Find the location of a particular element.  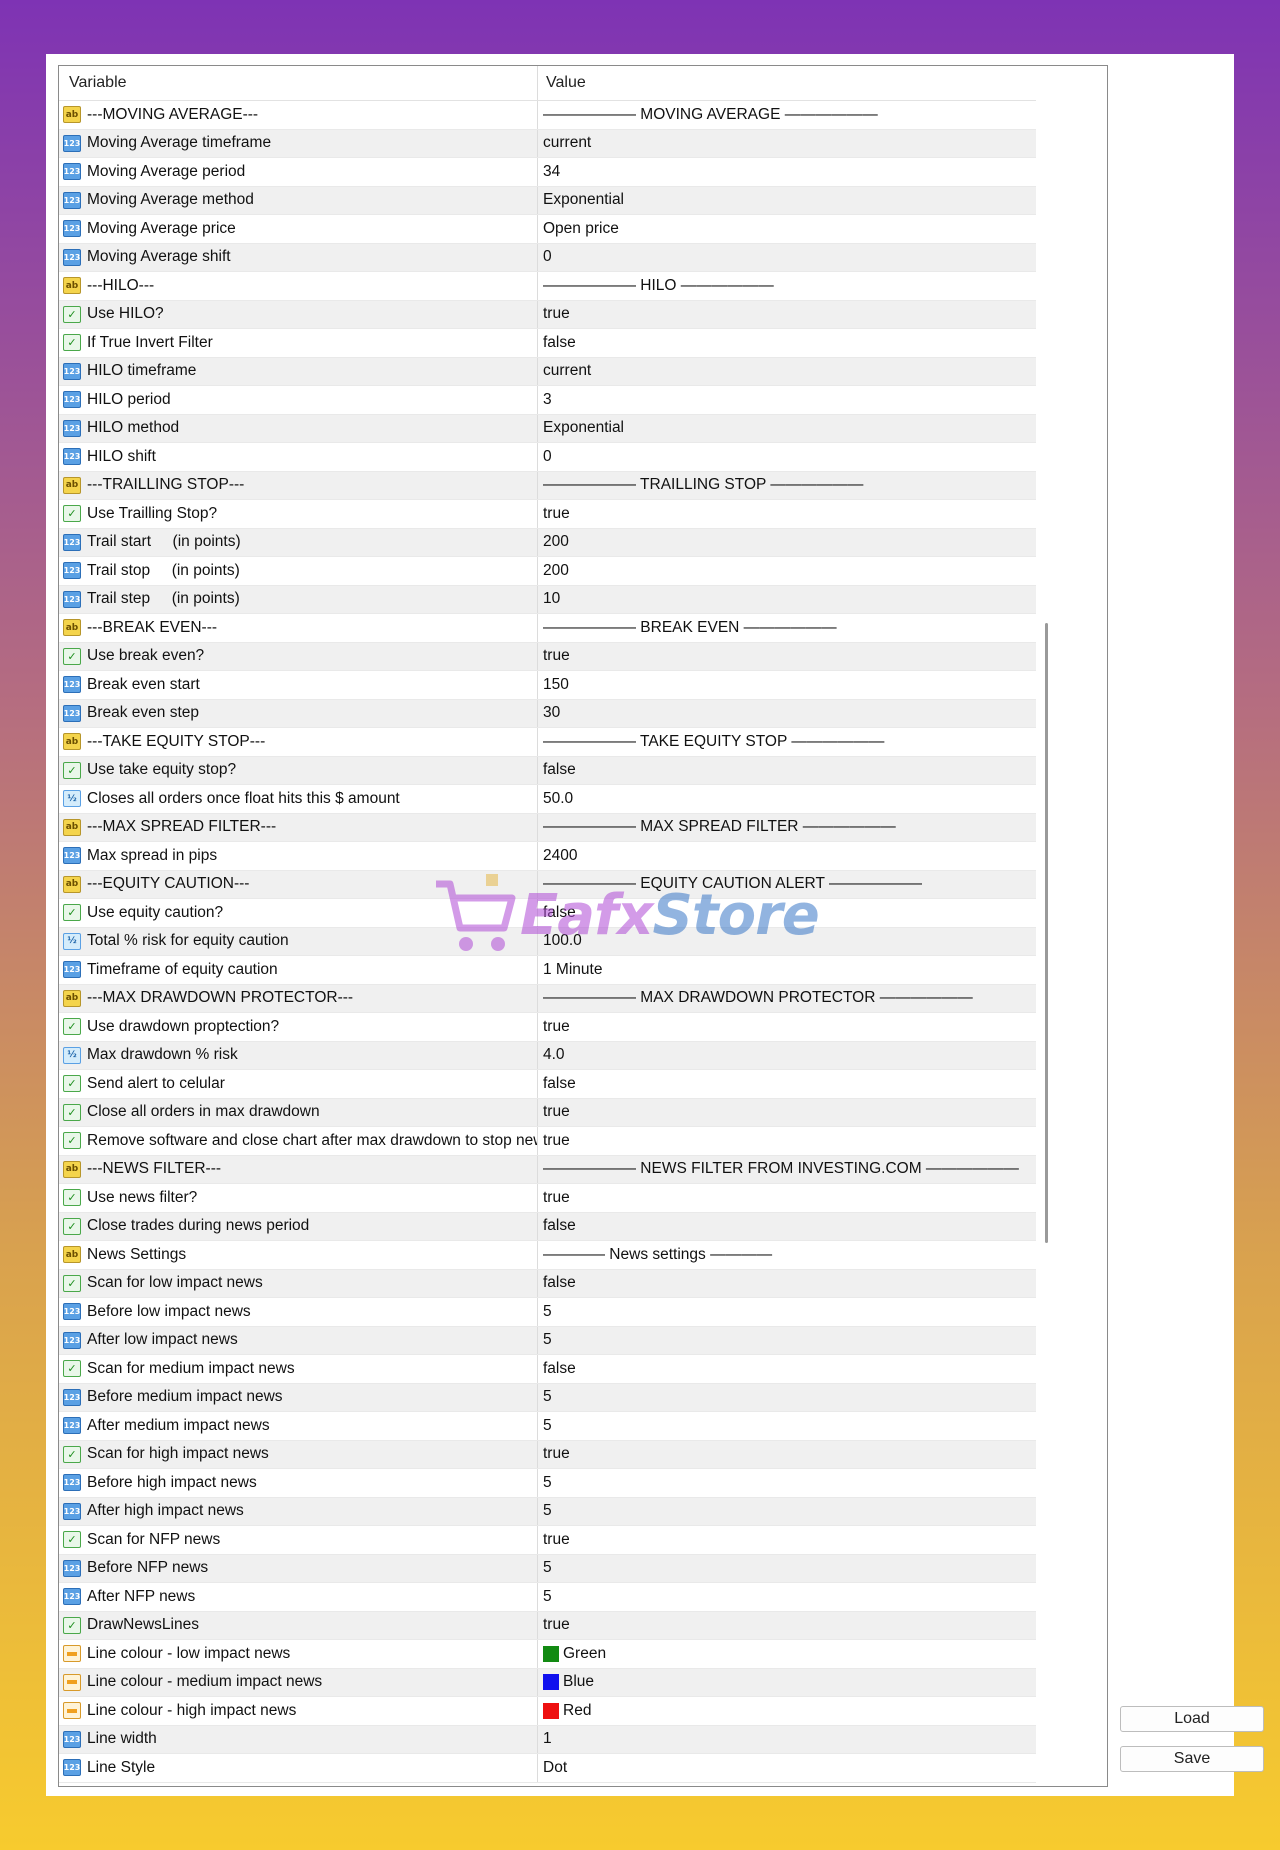

variable-cell: ✓ Use news filter? is located at coordinates (298, 1198).